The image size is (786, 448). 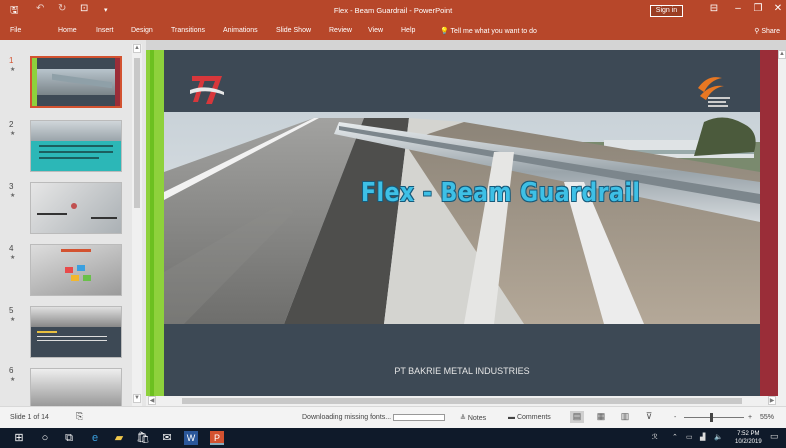 I want to click on tab-view: View, so click(x=375, y=30).